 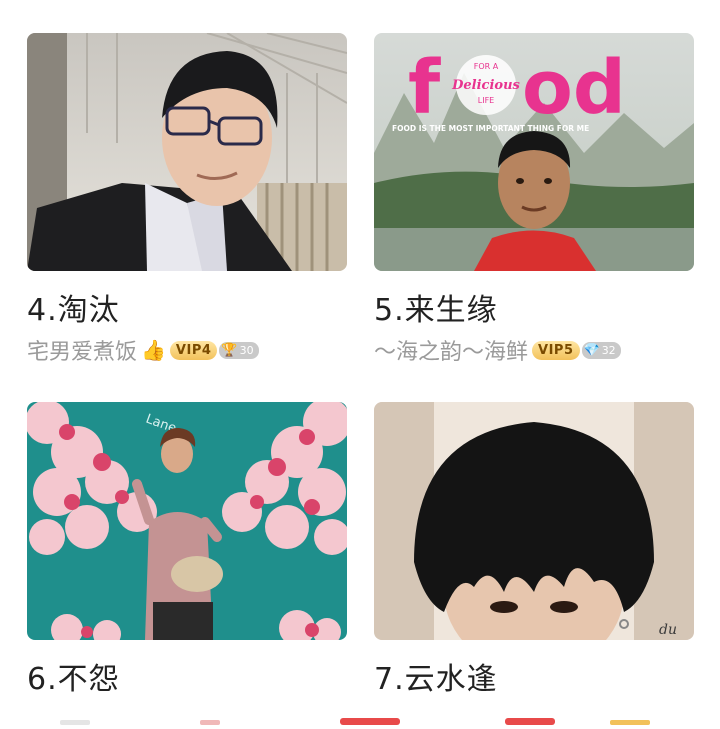 I want to click on poster-circle-bot: LIFE, so click(x=486, y=100).